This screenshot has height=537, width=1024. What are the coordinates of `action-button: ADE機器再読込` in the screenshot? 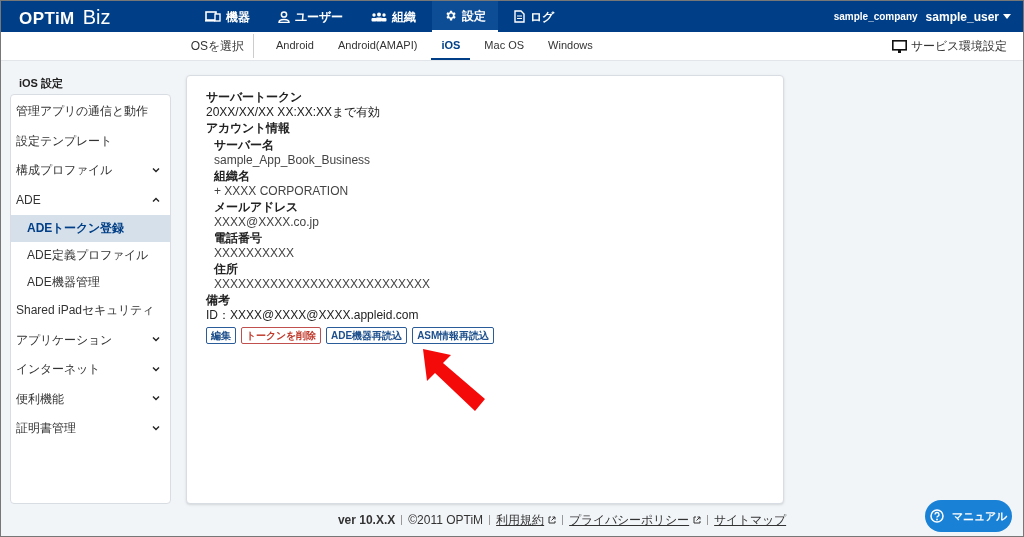 It's located at (367, 335).